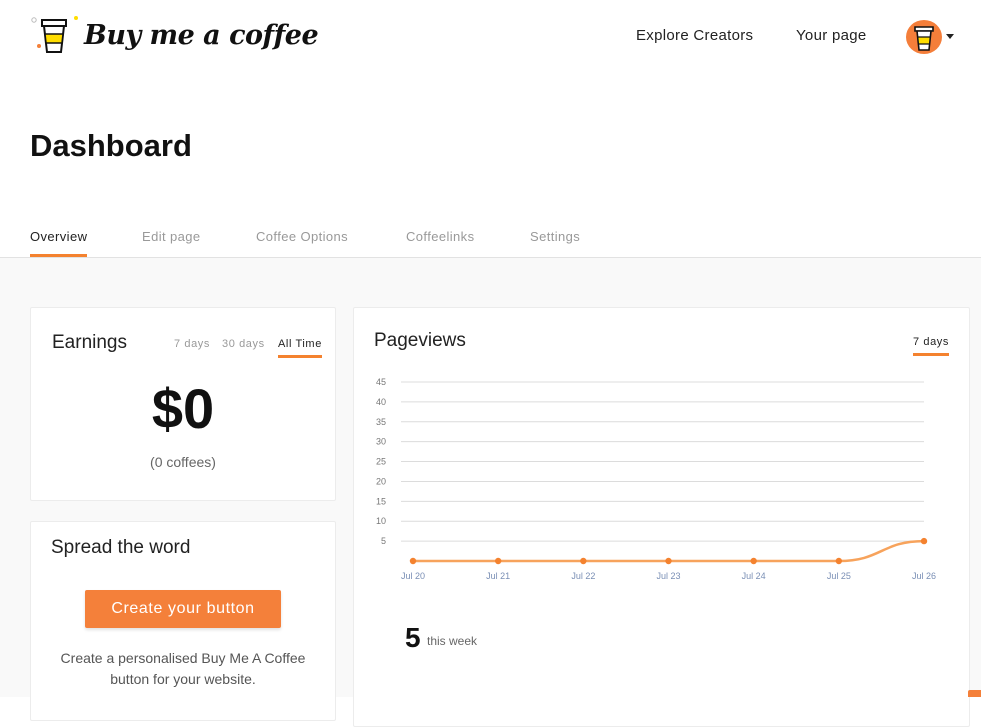 The image size is (981, 727). What do you see at coordinates (381, 481) in the screenshot?
I see `y-tick-label: 20` at bounding box center [381, 481].